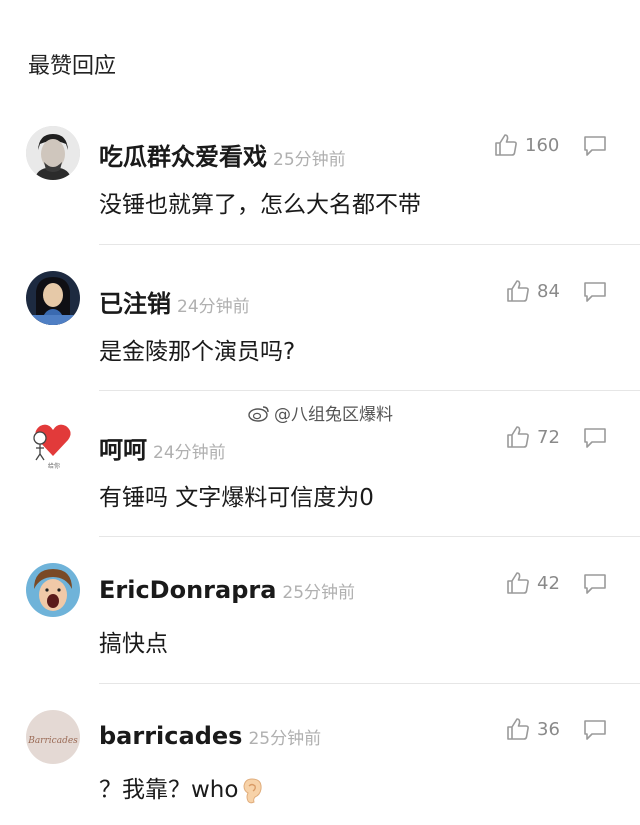  What do you see at coordinates (333, 415) in the screenshot?
I see `watermark-text: @八组兔区爆料` at bounding box center [333, 415].